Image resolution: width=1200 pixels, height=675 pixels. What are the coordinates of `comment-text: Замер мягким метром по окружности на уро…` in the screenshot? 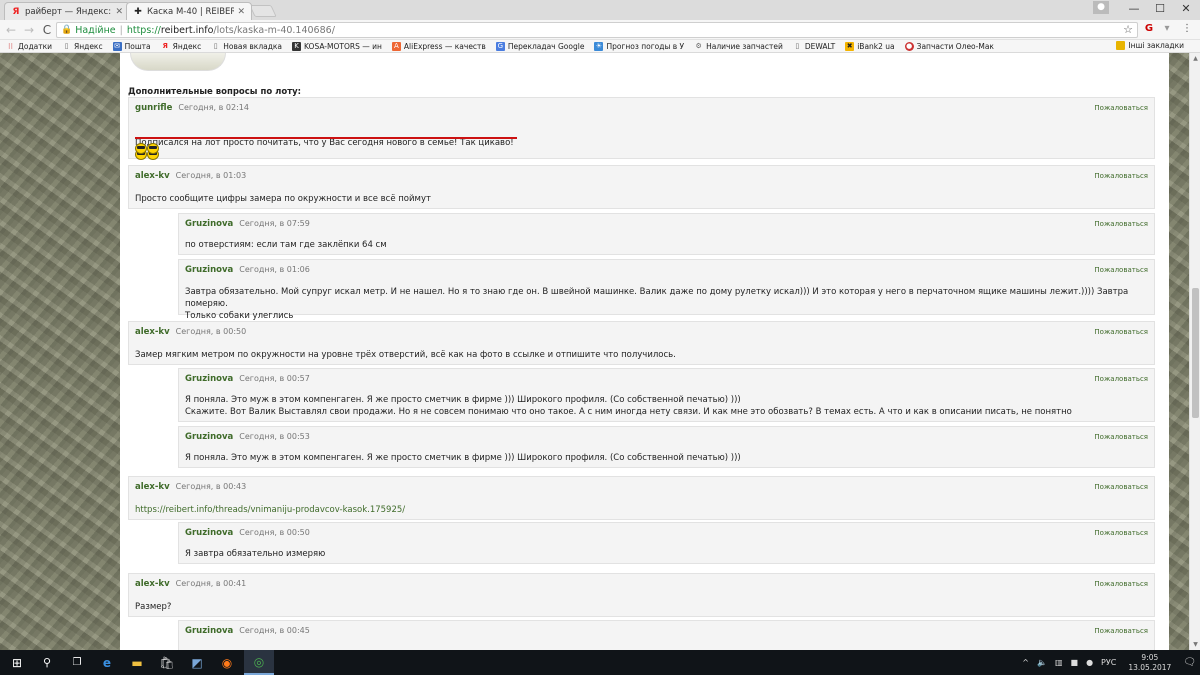 It's located at (405, 355).